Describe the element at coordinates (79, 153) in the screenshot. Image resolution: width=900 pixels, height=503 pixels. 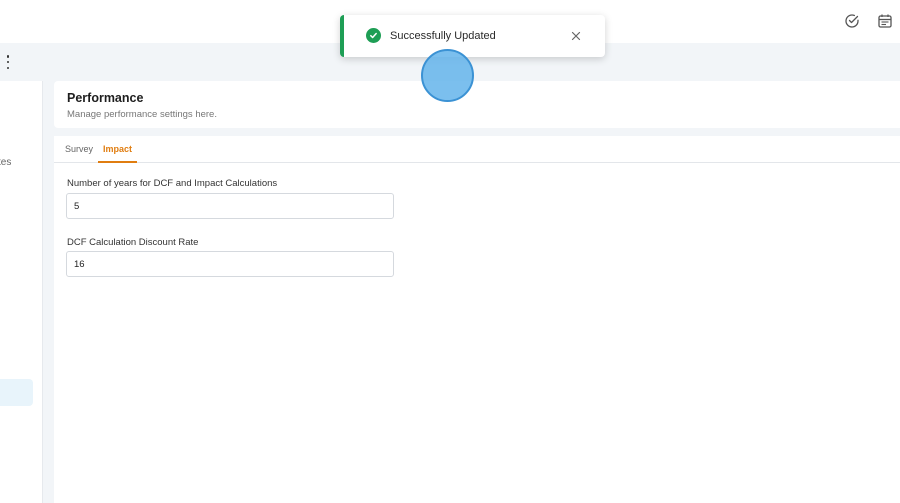
I see `tab-survey: Survey` at that location.